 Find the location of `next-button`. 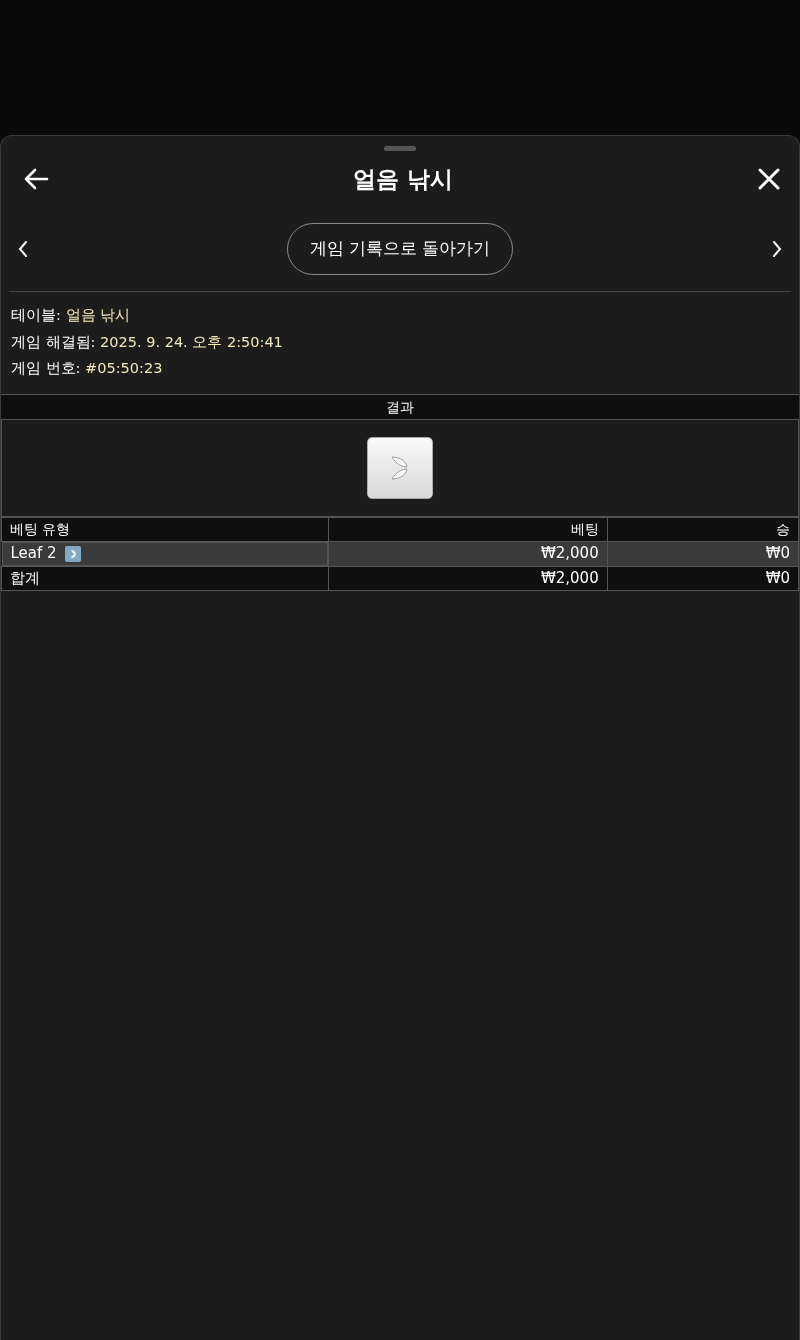

next-button is located at coordinates (777, 249).